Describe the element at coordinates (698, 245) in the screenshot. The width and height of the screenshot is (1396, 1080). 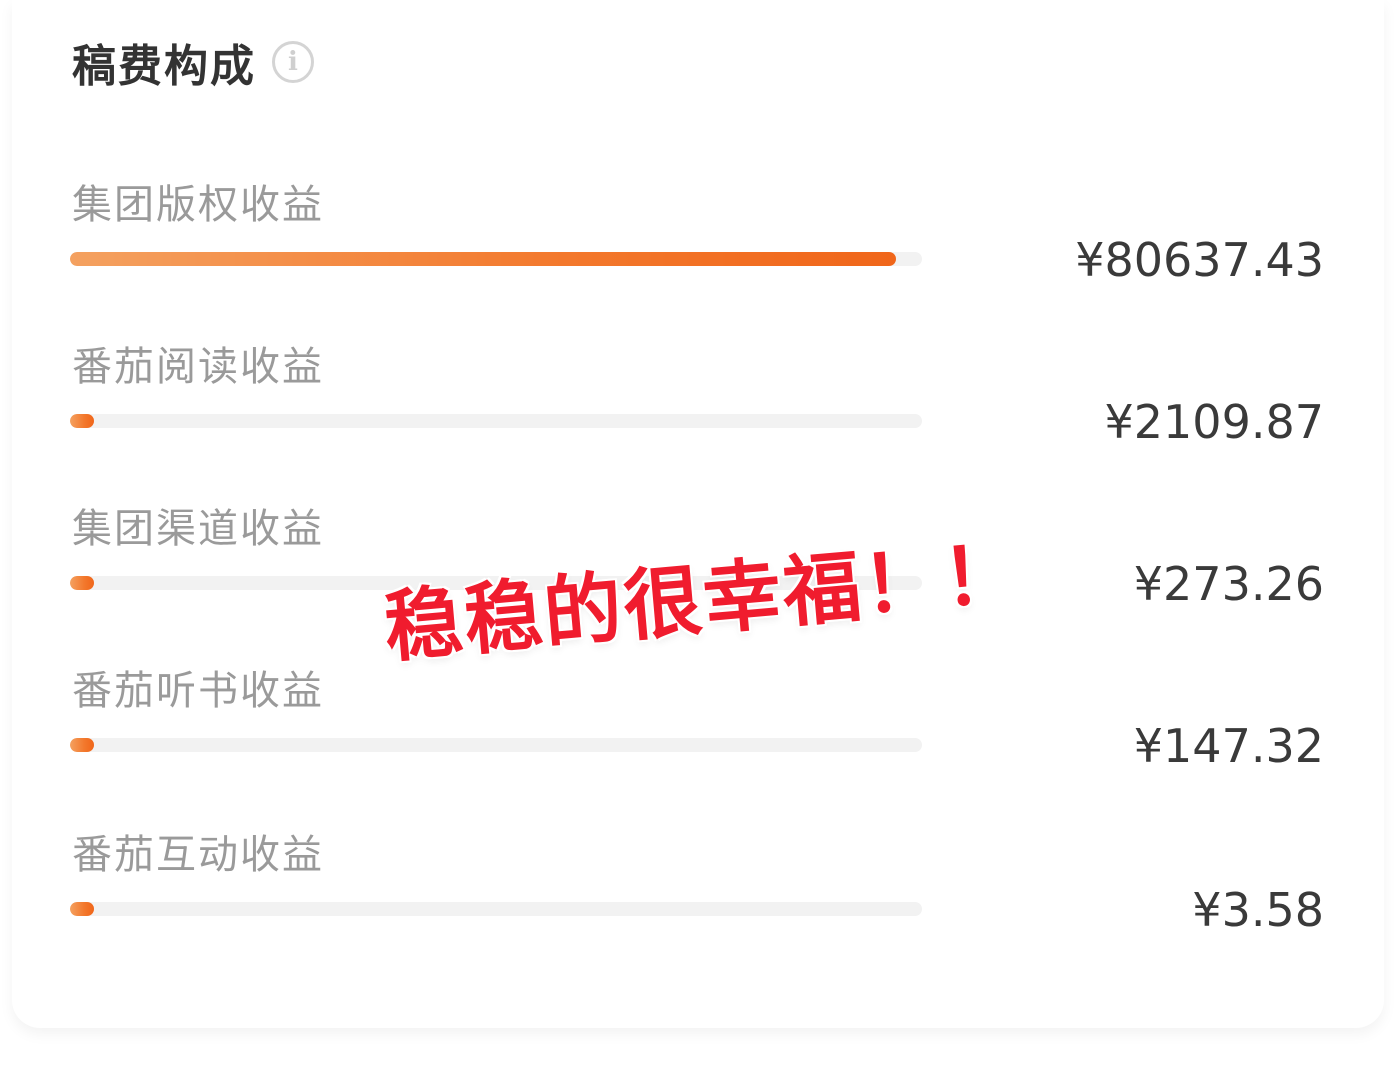
I see `income-row-group-copyright: 集团版权收益 ¥80637.43` at that location.